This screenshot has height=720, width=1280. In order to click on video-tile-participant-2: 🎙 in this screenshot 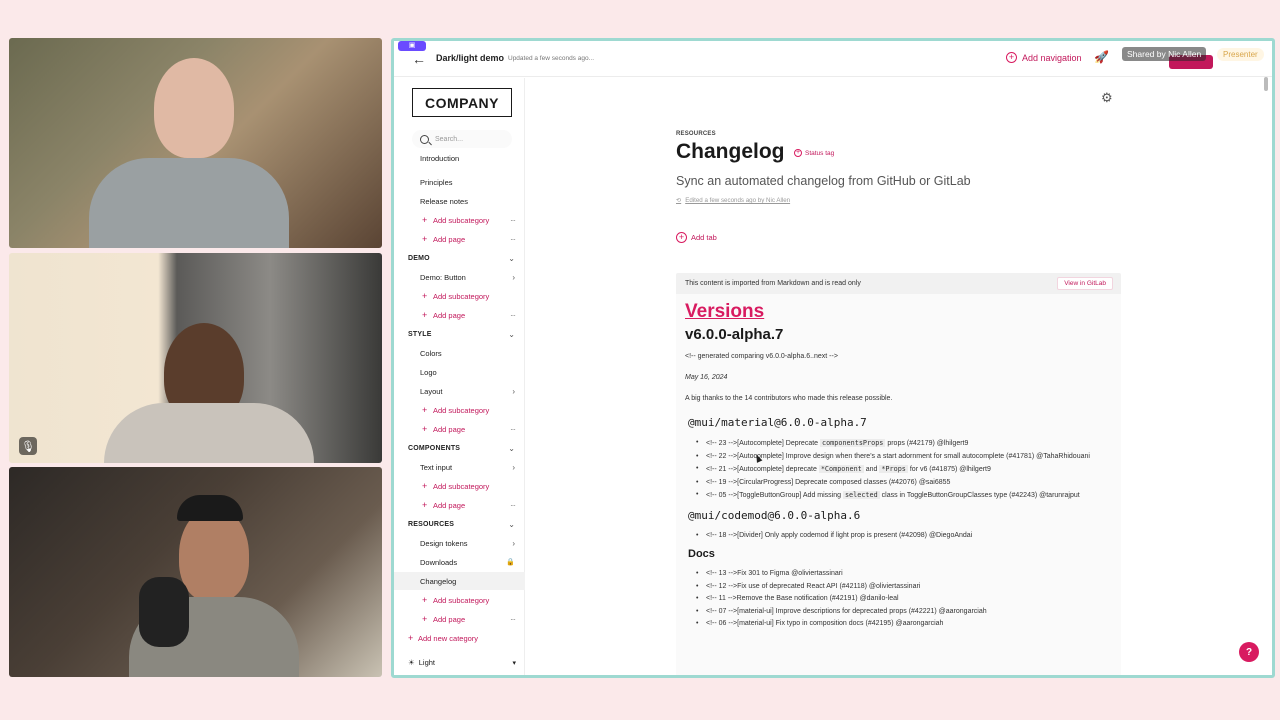, I will do `click(195, 358)`.